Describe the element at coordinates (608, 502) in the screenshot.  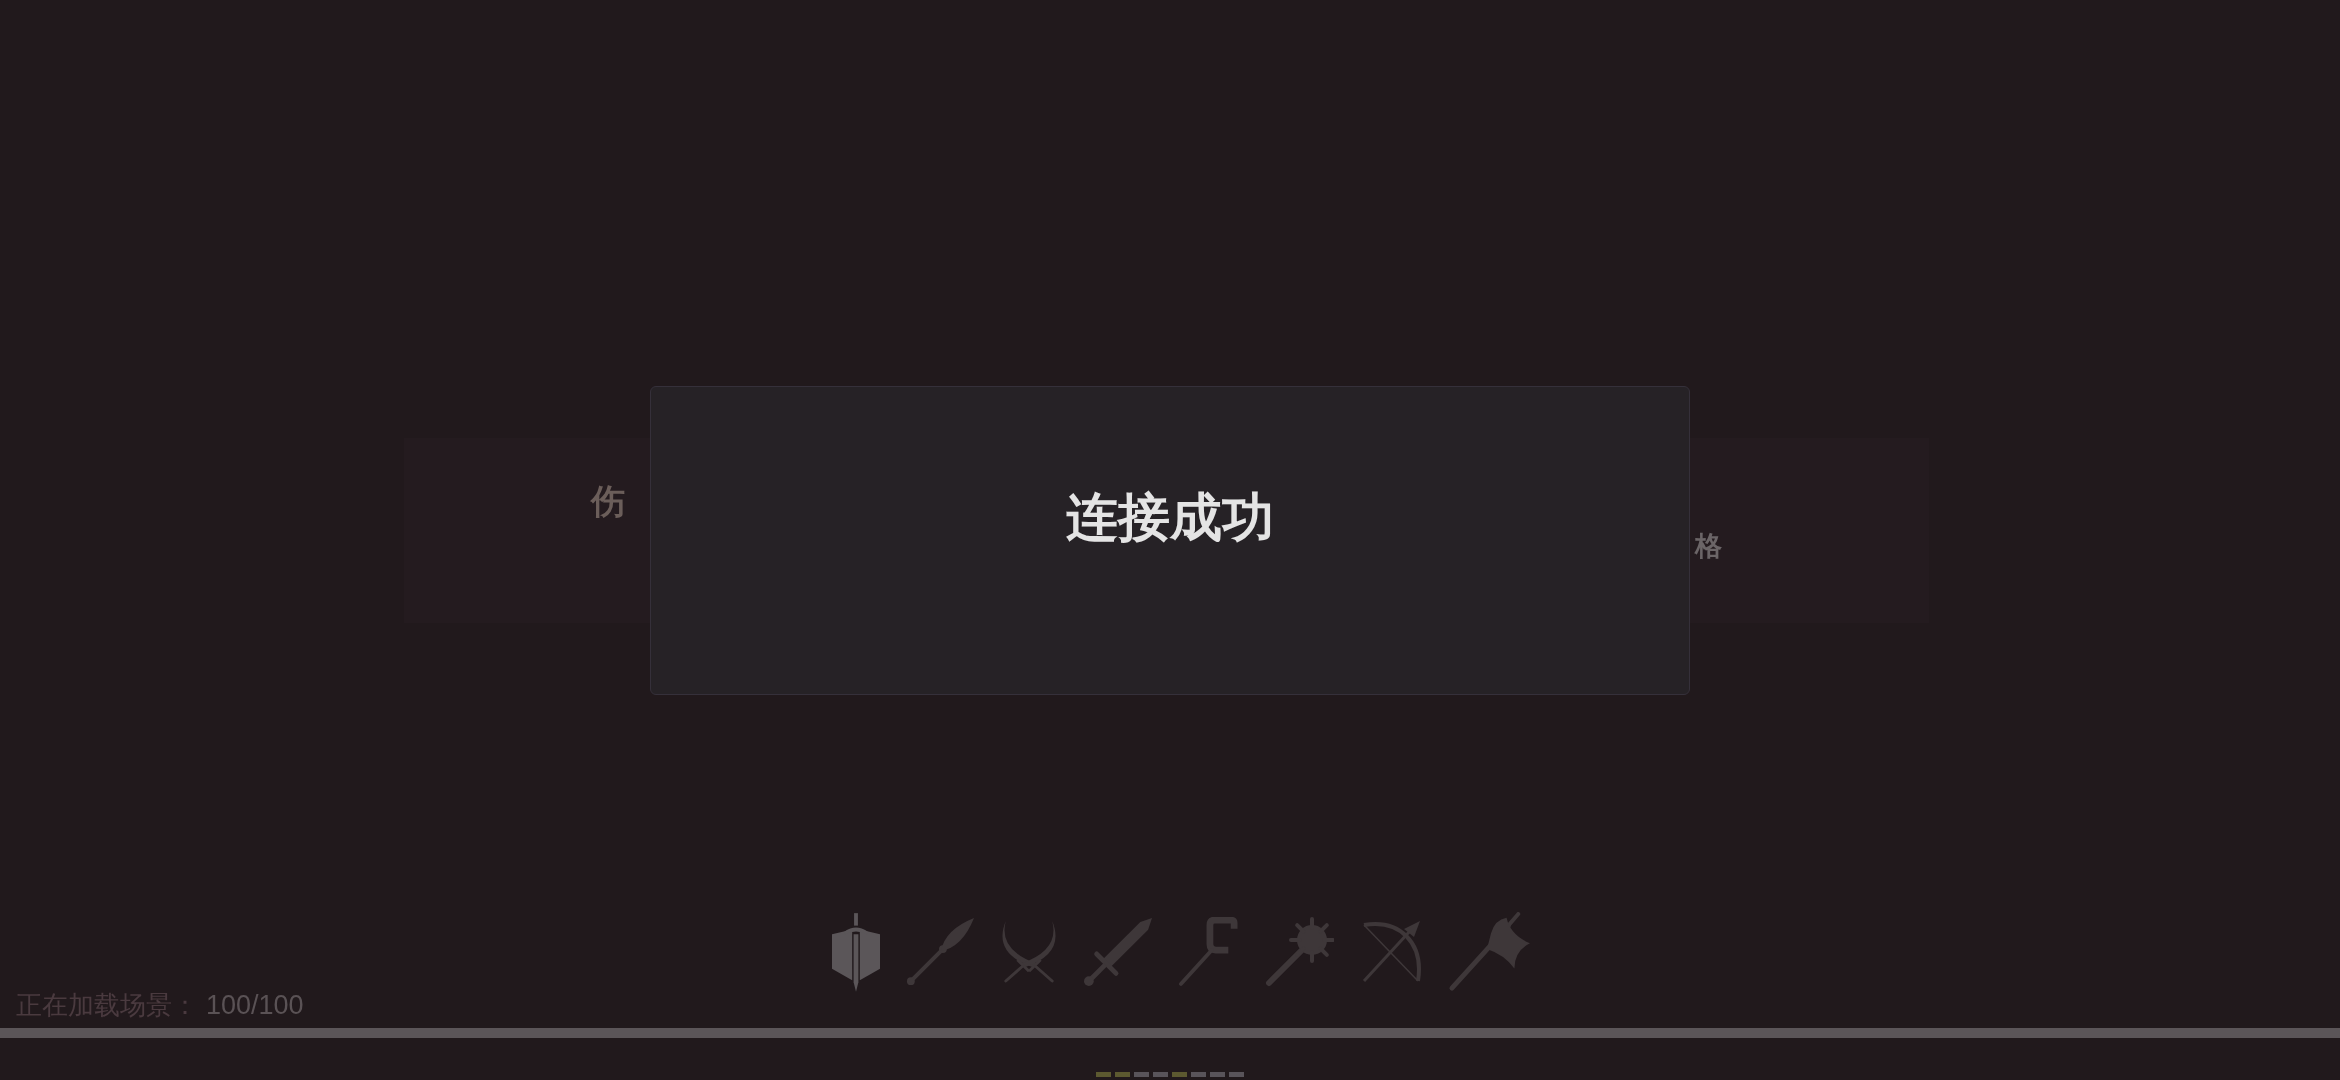
I see `card-label: 伤` at that location.